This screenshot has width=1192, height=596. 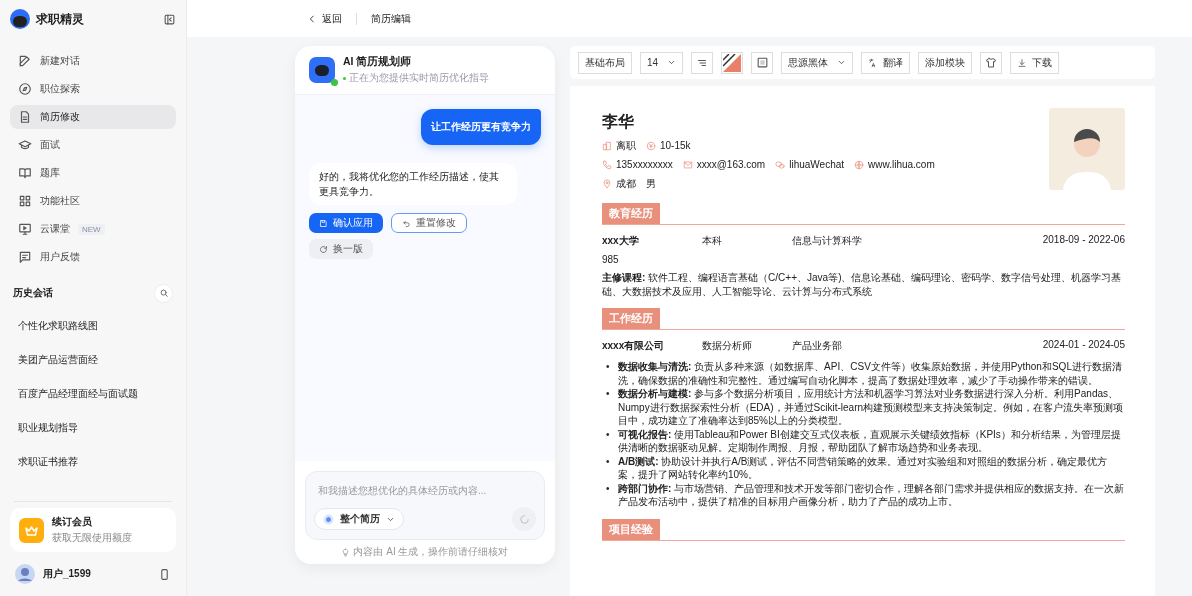 I want to click on sidebar-toggle-icon, so click(x=169, y=19).